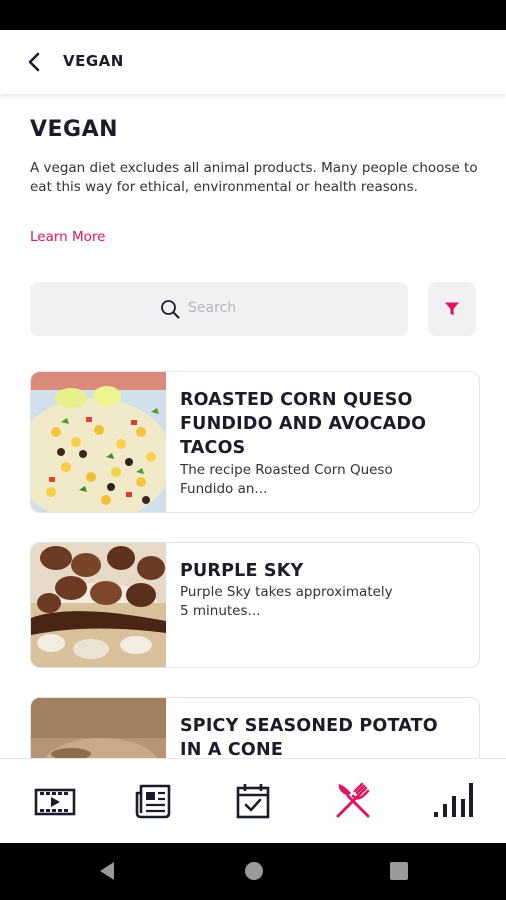 The height and width of the screenshot is (900, 506). What do you see at coordinates (242, 571) in the screenshot?
I see `recipe-title: PURPLE SKY` at bounding box center [242, 571].